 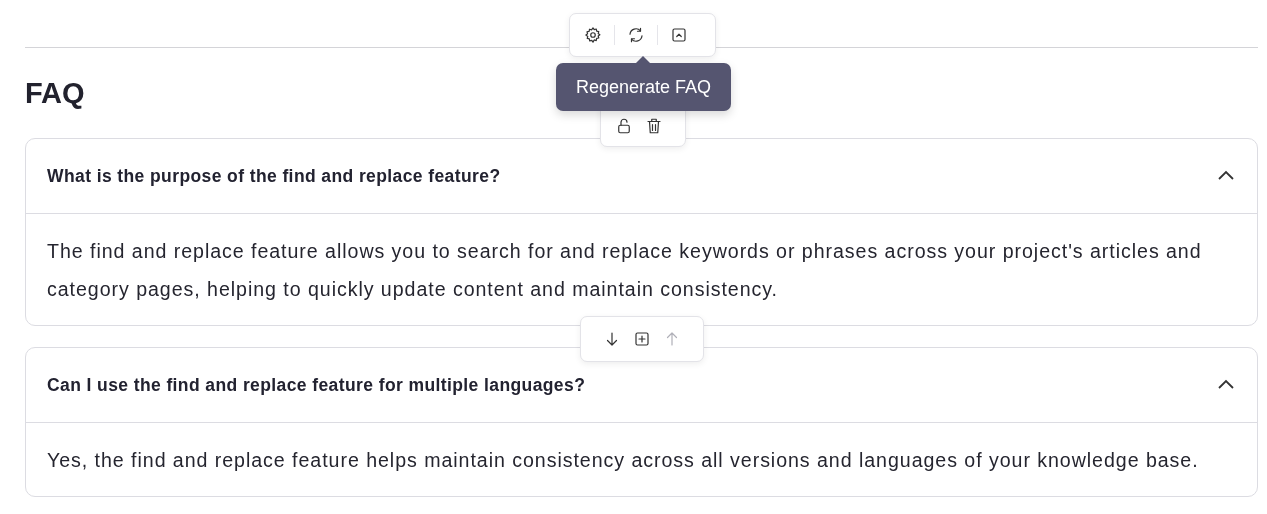 What do you see at coordinates (679, 35) in the screenshot?
I see `collapse-icon` at bounding box center [679, 35].